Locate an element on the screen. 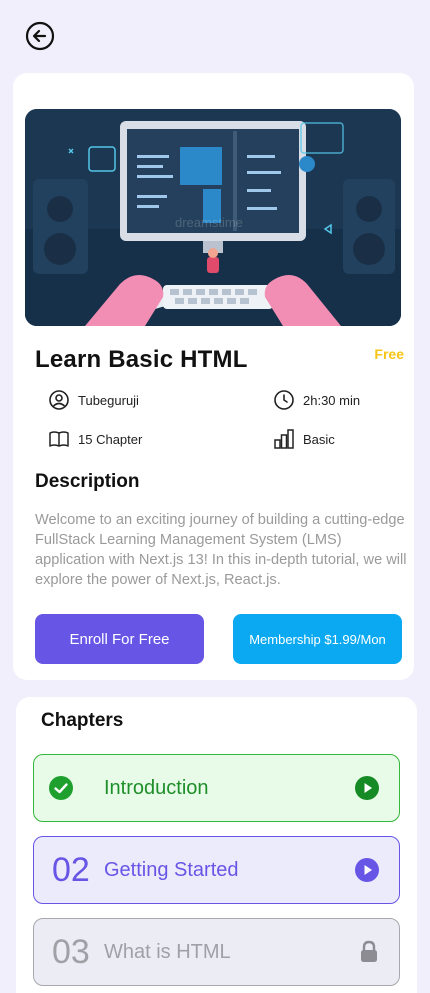  chapter-item-getting-started: 02 Getting Started is located at coordinates (216, 870).